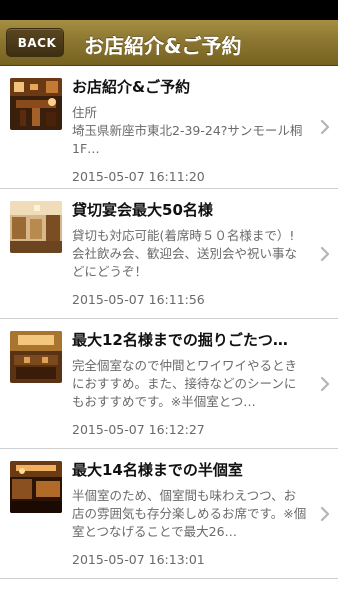 This screenshot has height=600, width=338. I want to click on private-room-photo, so click(36, 357).